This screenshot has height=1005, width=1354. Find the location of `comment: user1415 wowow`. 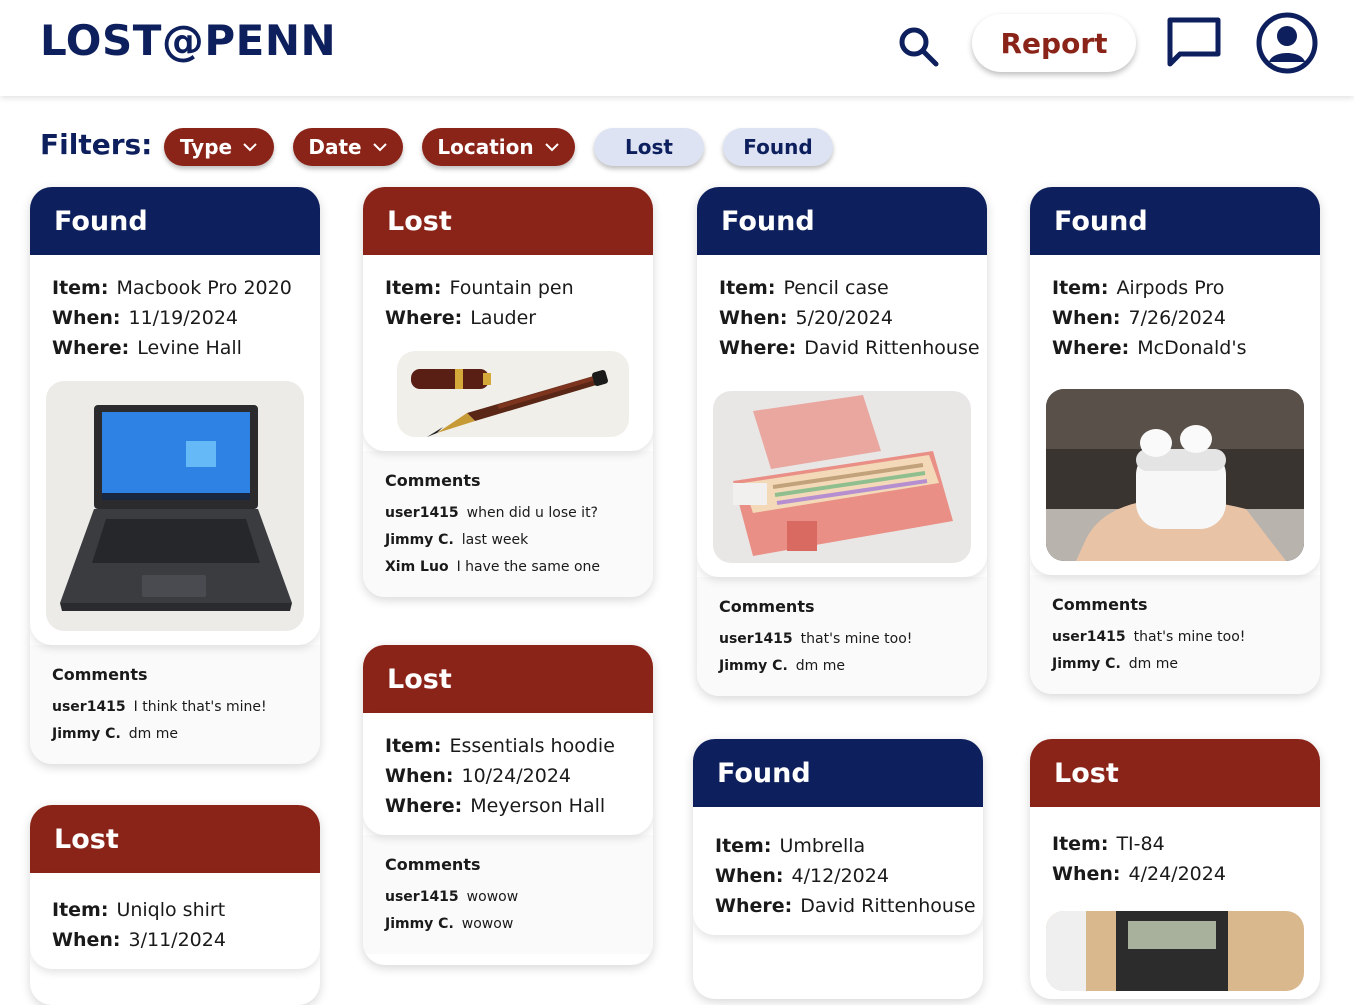

comment: user1415 wowow is located at coordinates (508, 897).